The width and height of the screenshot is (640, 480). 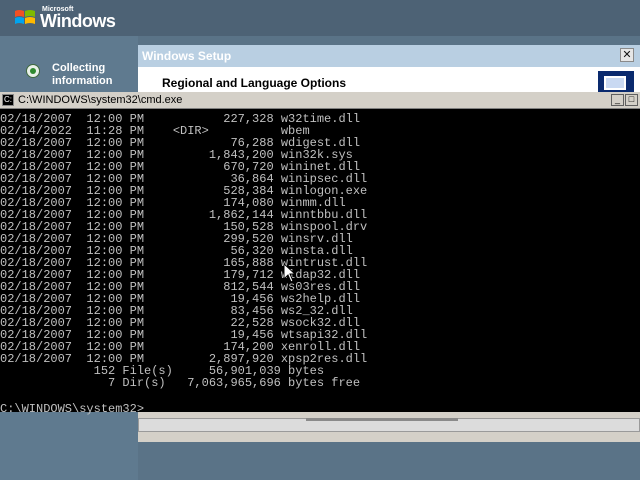 I want to click on setup-page-heading: Regional and Language Options, so click(x=254, y=83).